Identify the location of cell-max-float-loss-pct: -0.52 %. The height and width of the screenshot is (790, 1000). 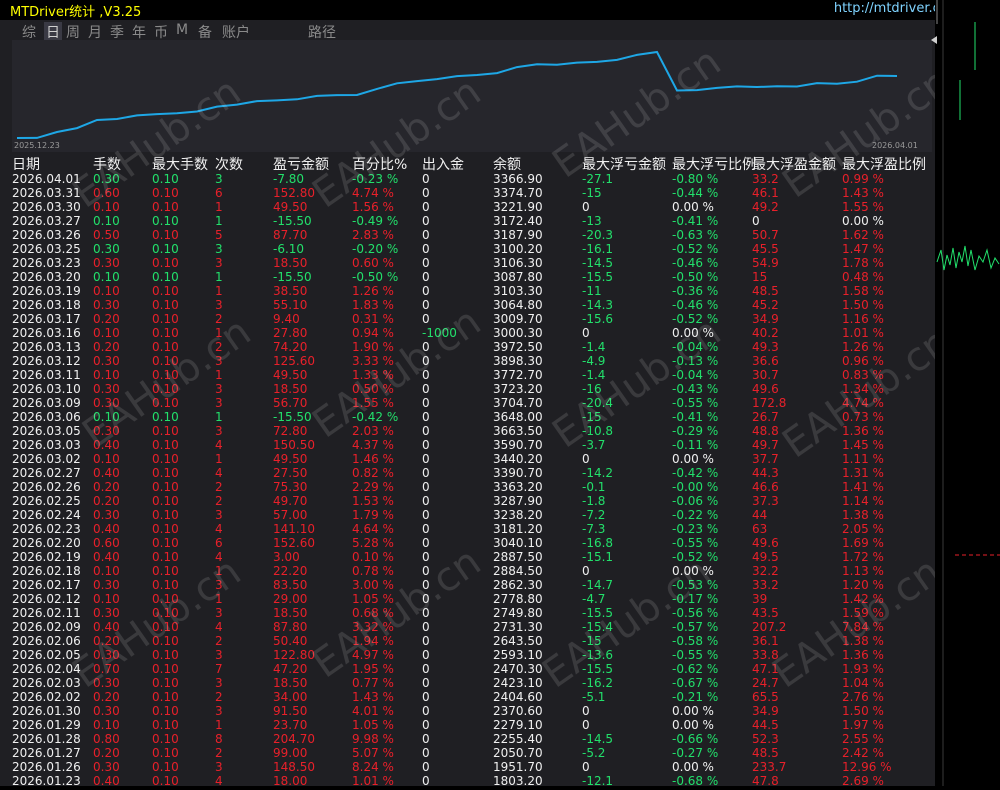
(695, 319).